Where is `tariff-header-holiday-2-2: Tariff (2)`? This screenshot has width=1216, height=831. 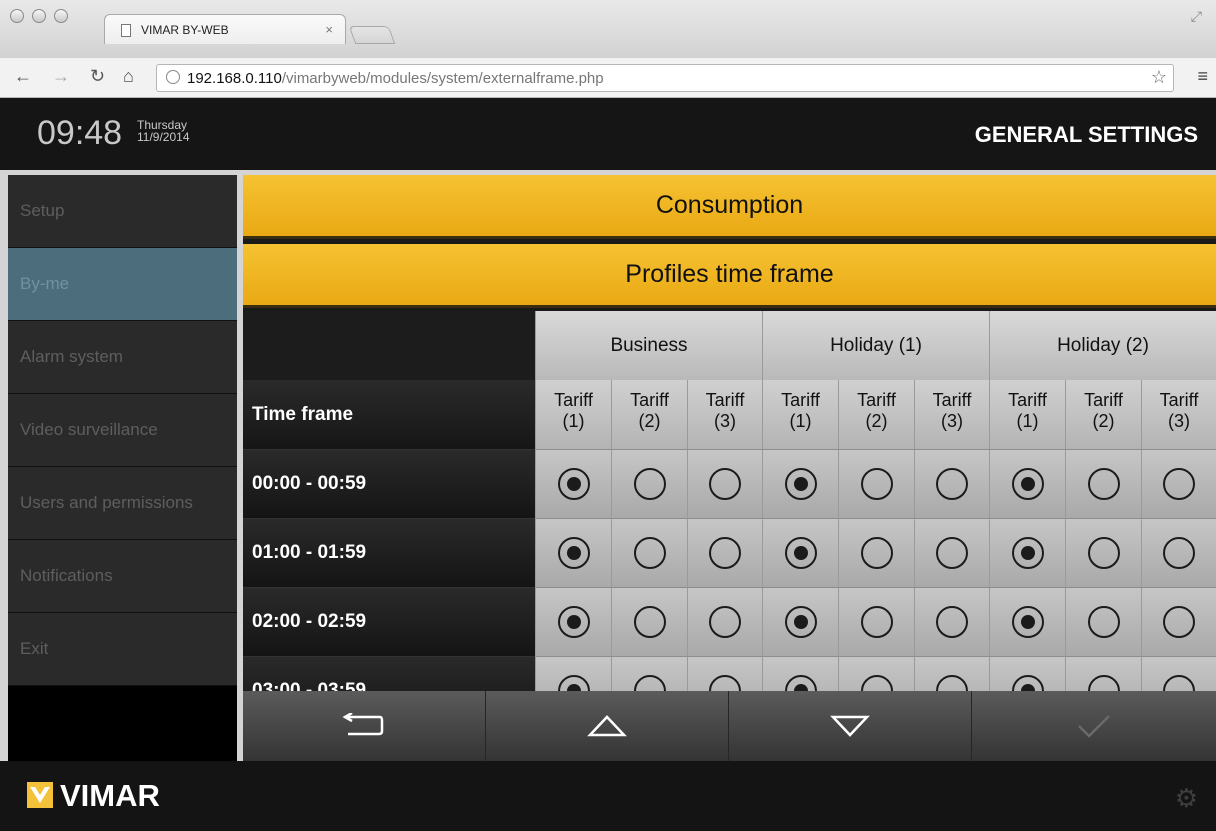 tariff-header-holiday-2-2: Tariff (2) is located at coordinates (1103, 414).